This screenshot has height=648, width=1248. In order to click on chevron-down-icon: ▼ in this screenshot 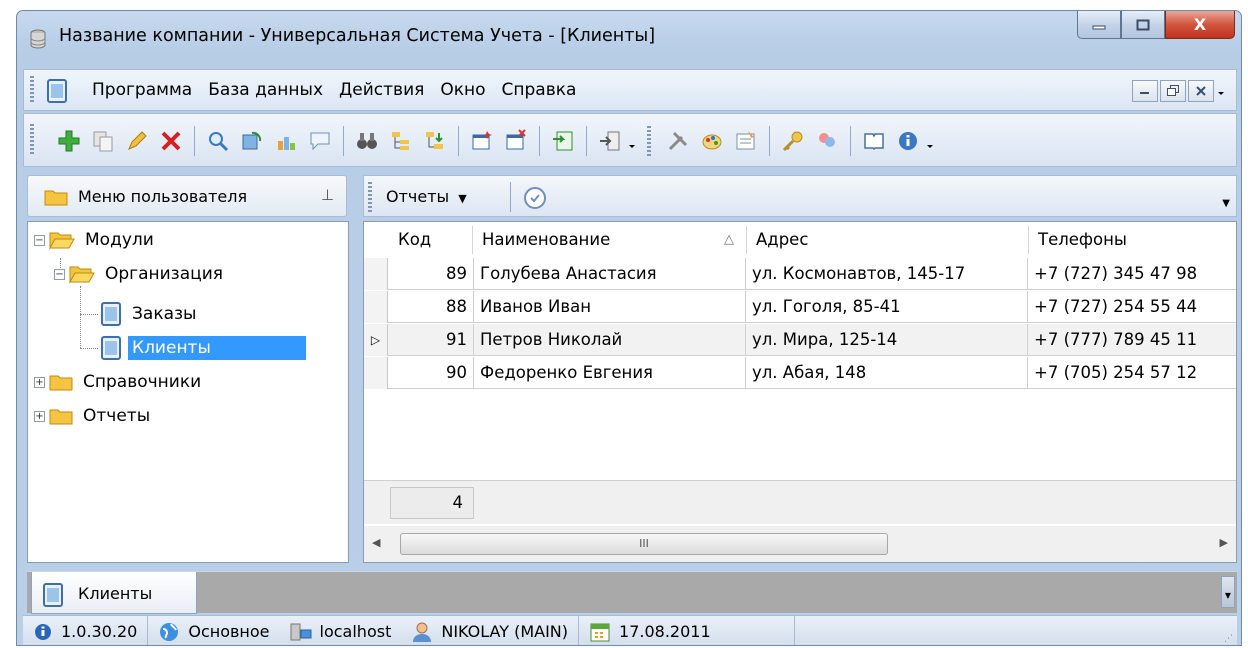, I will do `click(1226, 203)`.